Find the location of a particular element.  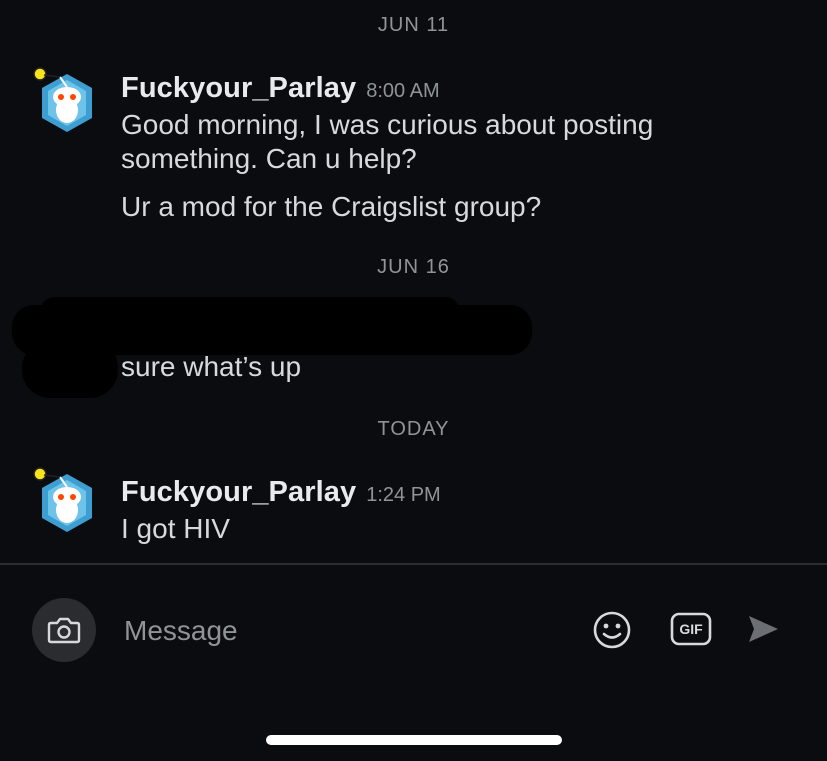

message-input is located at coordinates (334, 631).